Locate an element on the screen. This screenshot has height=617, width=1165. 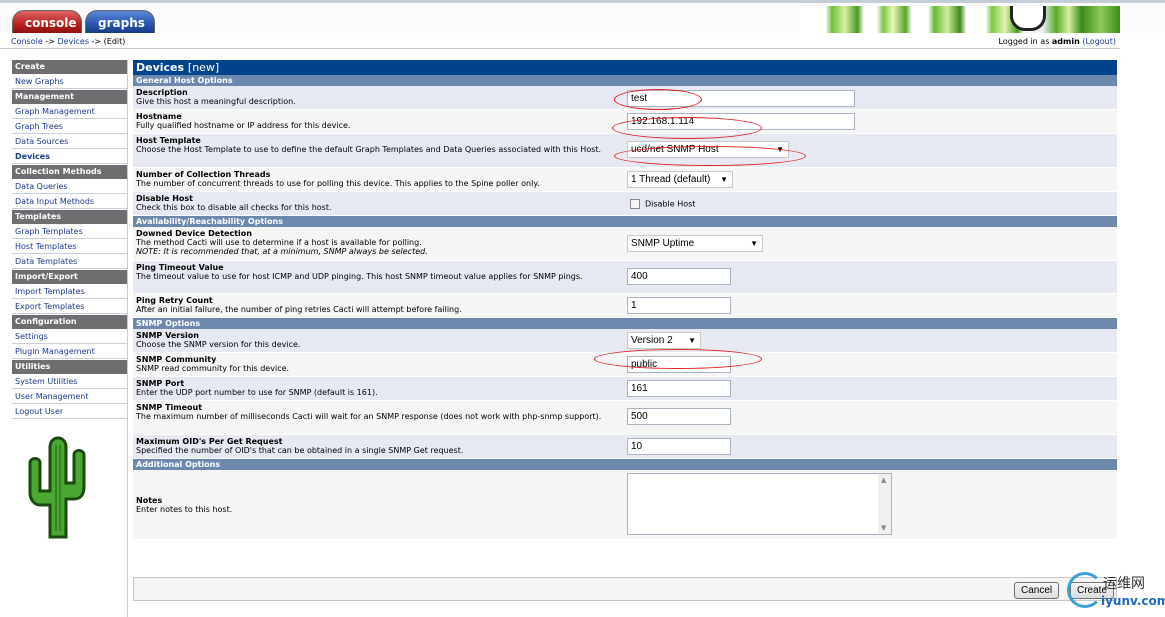
page-title: Devices [new] is located at coordinates (625, 67).